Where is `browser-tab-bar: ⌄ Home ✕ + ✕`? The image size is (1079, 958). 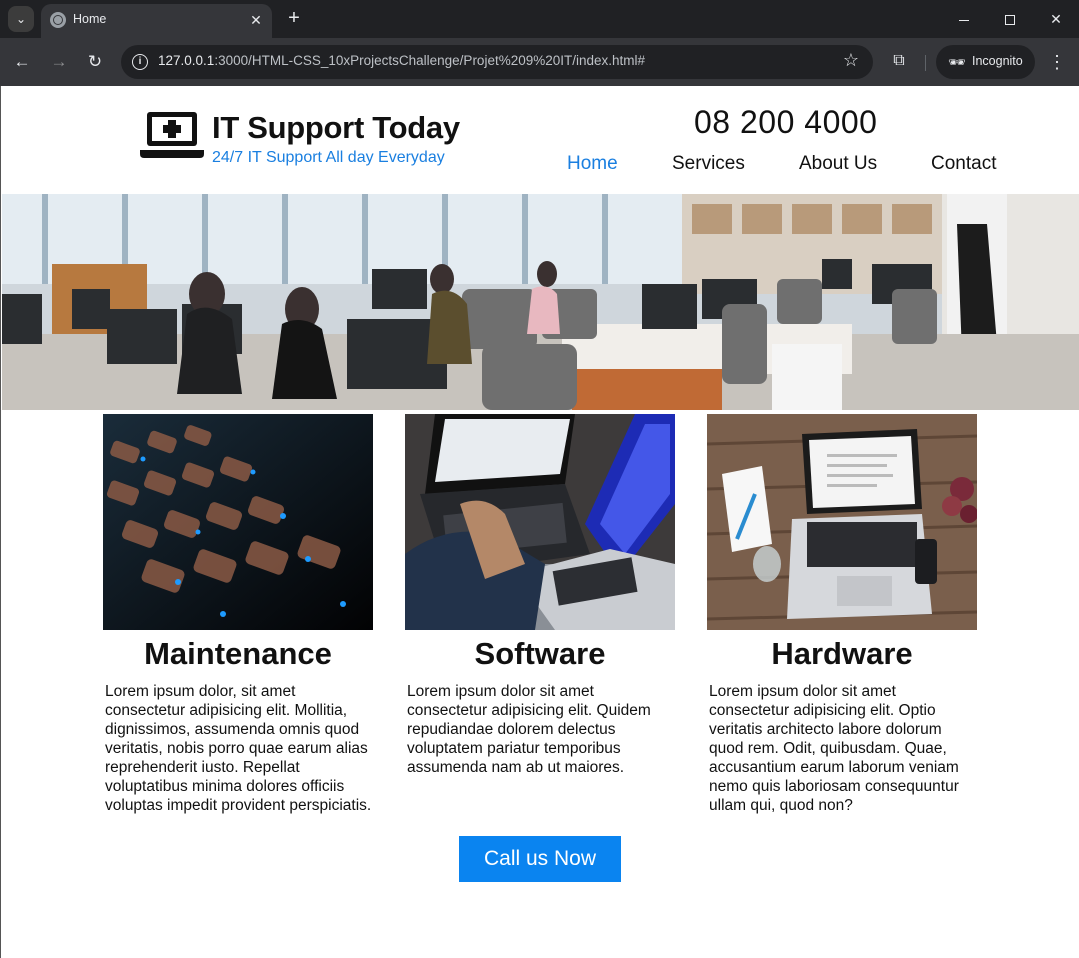 browser-tab-bar: ⌄ Home ✕ + ✕ is located at coordinates (539, 19).